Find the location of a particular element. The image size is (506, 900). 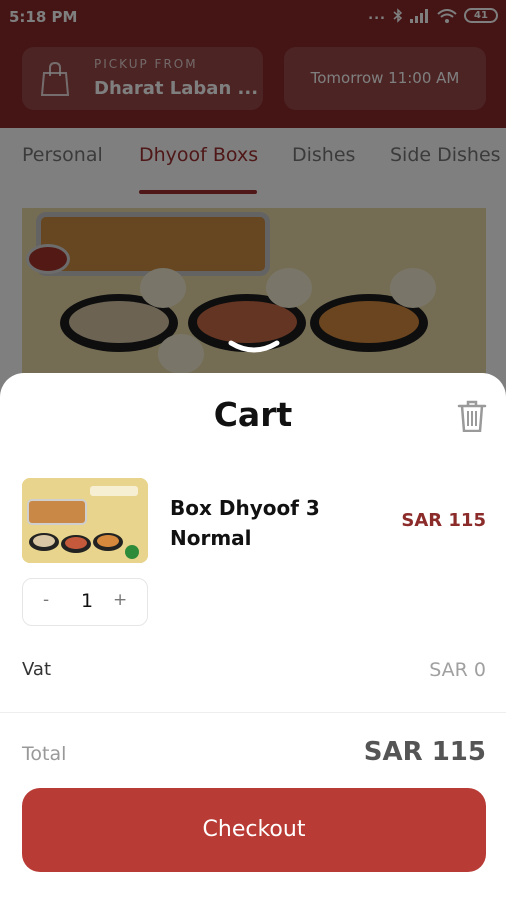

divider is located at coordinates (253, 712).